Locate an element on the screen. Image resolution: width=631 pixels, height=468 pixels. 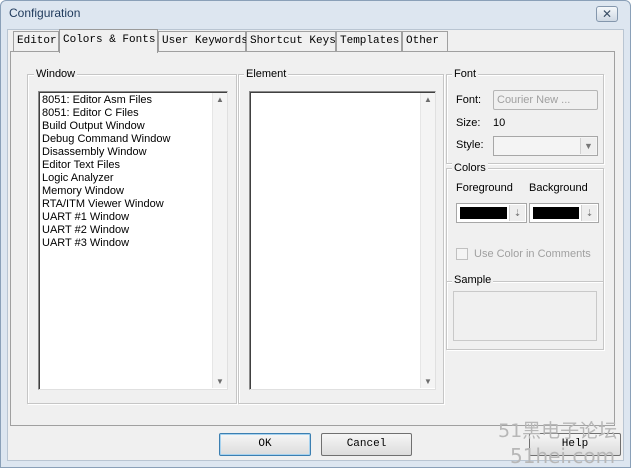
list-item: Memory Window is located at coordinates (83, 191).